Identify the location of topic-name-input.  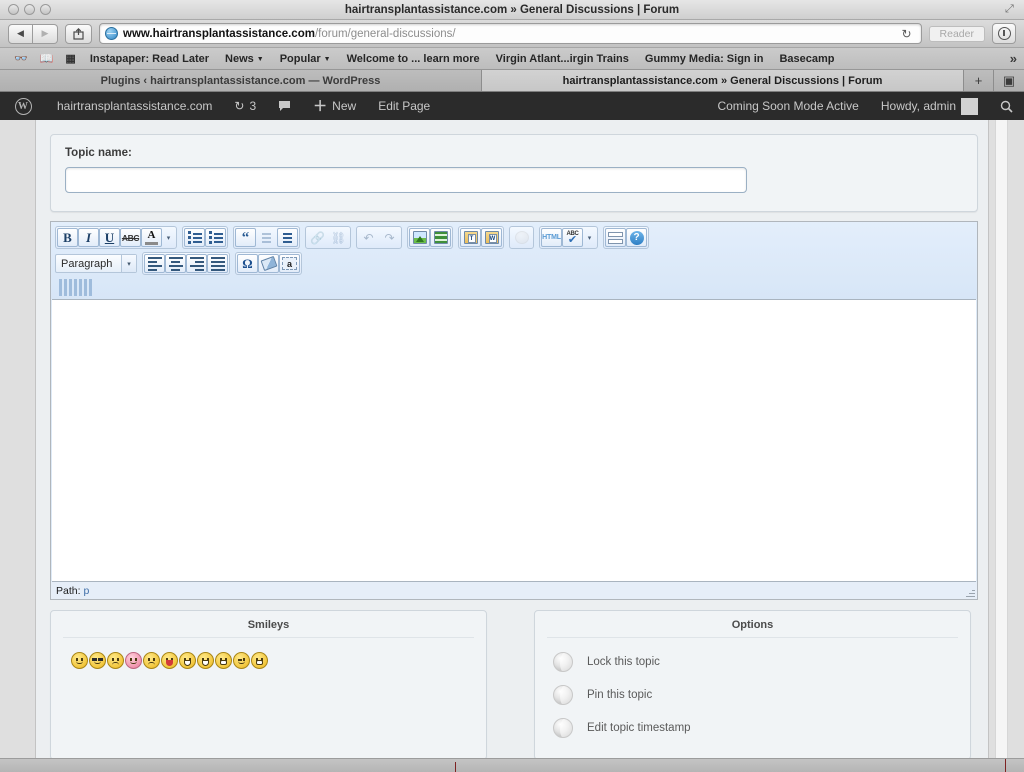
(406, 180).